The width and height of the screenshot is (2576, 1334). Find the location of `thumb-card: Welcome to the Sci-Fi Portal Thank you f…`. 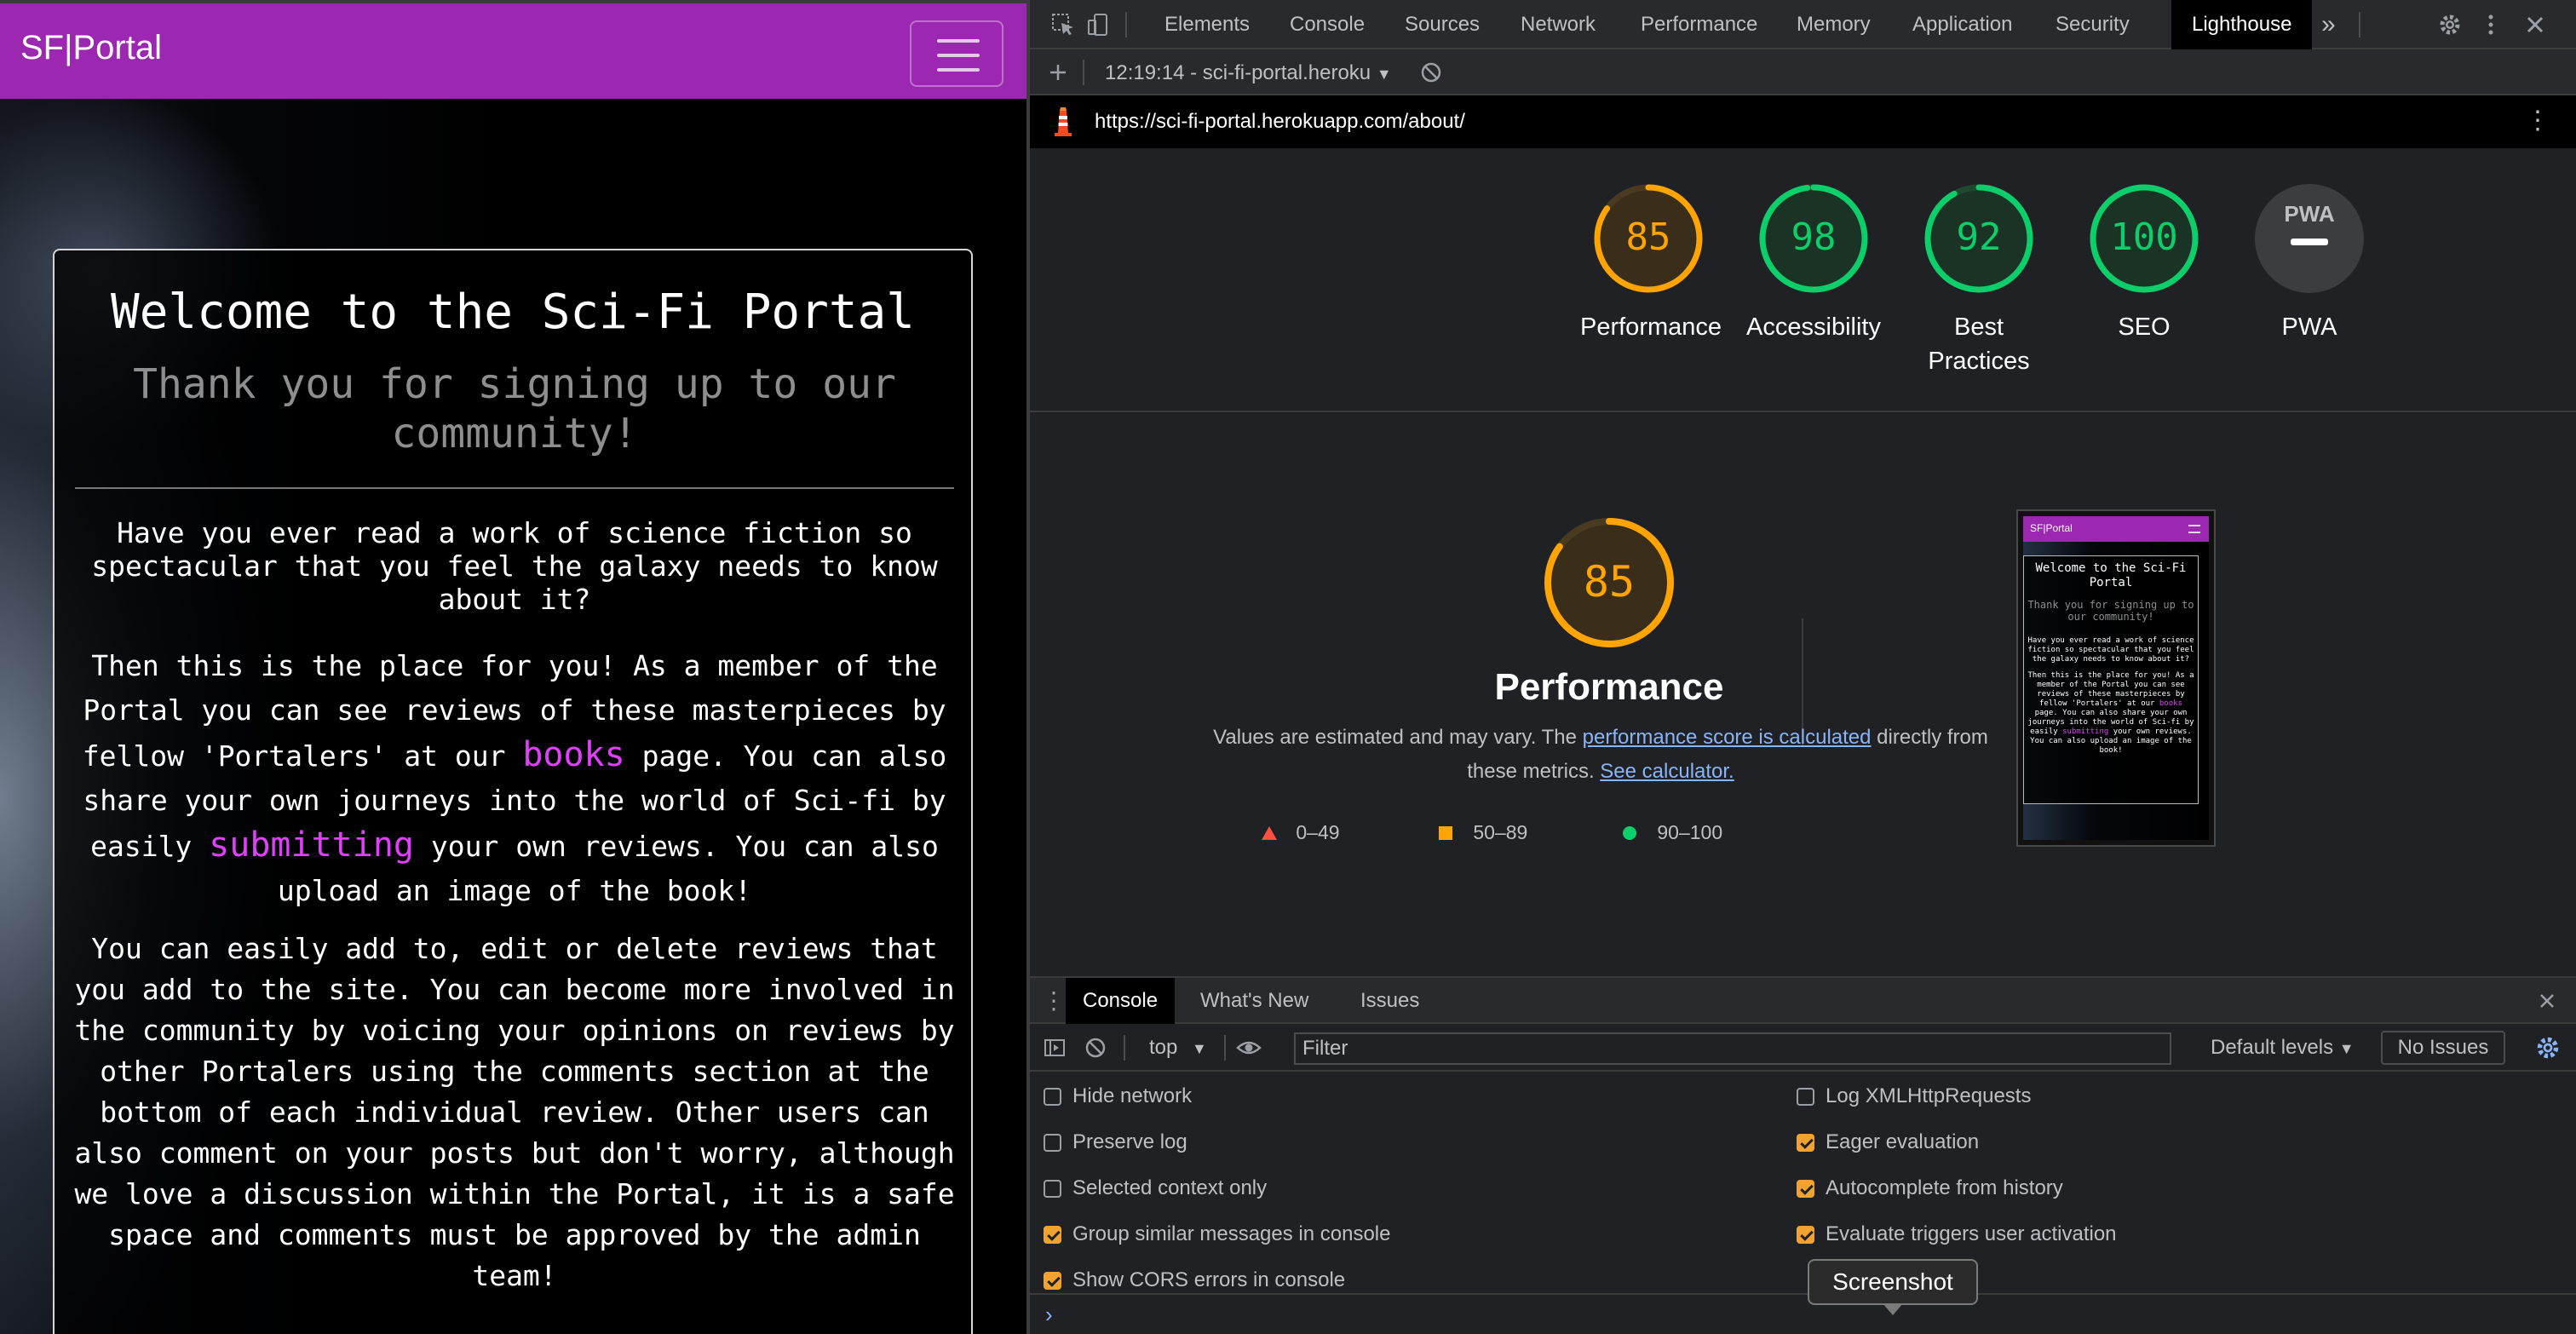

thumb-card: Welcome to the Sci-Fi Portal Thank you f… is located at coordinates (2111, 680).